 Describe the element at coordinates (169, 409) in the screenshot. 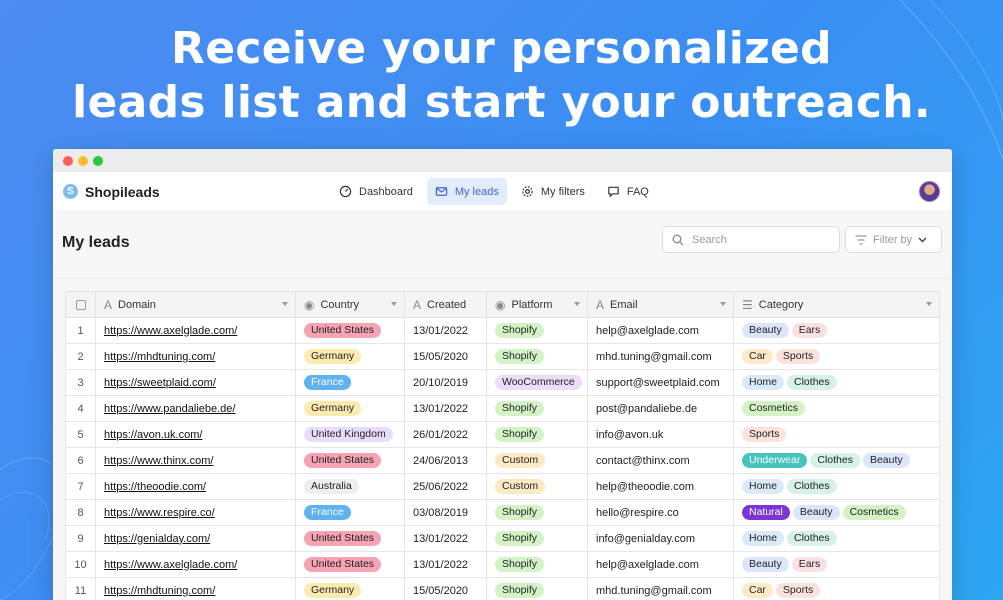

I see `domain-link: https://www.pandaliebe.de/` at that location.